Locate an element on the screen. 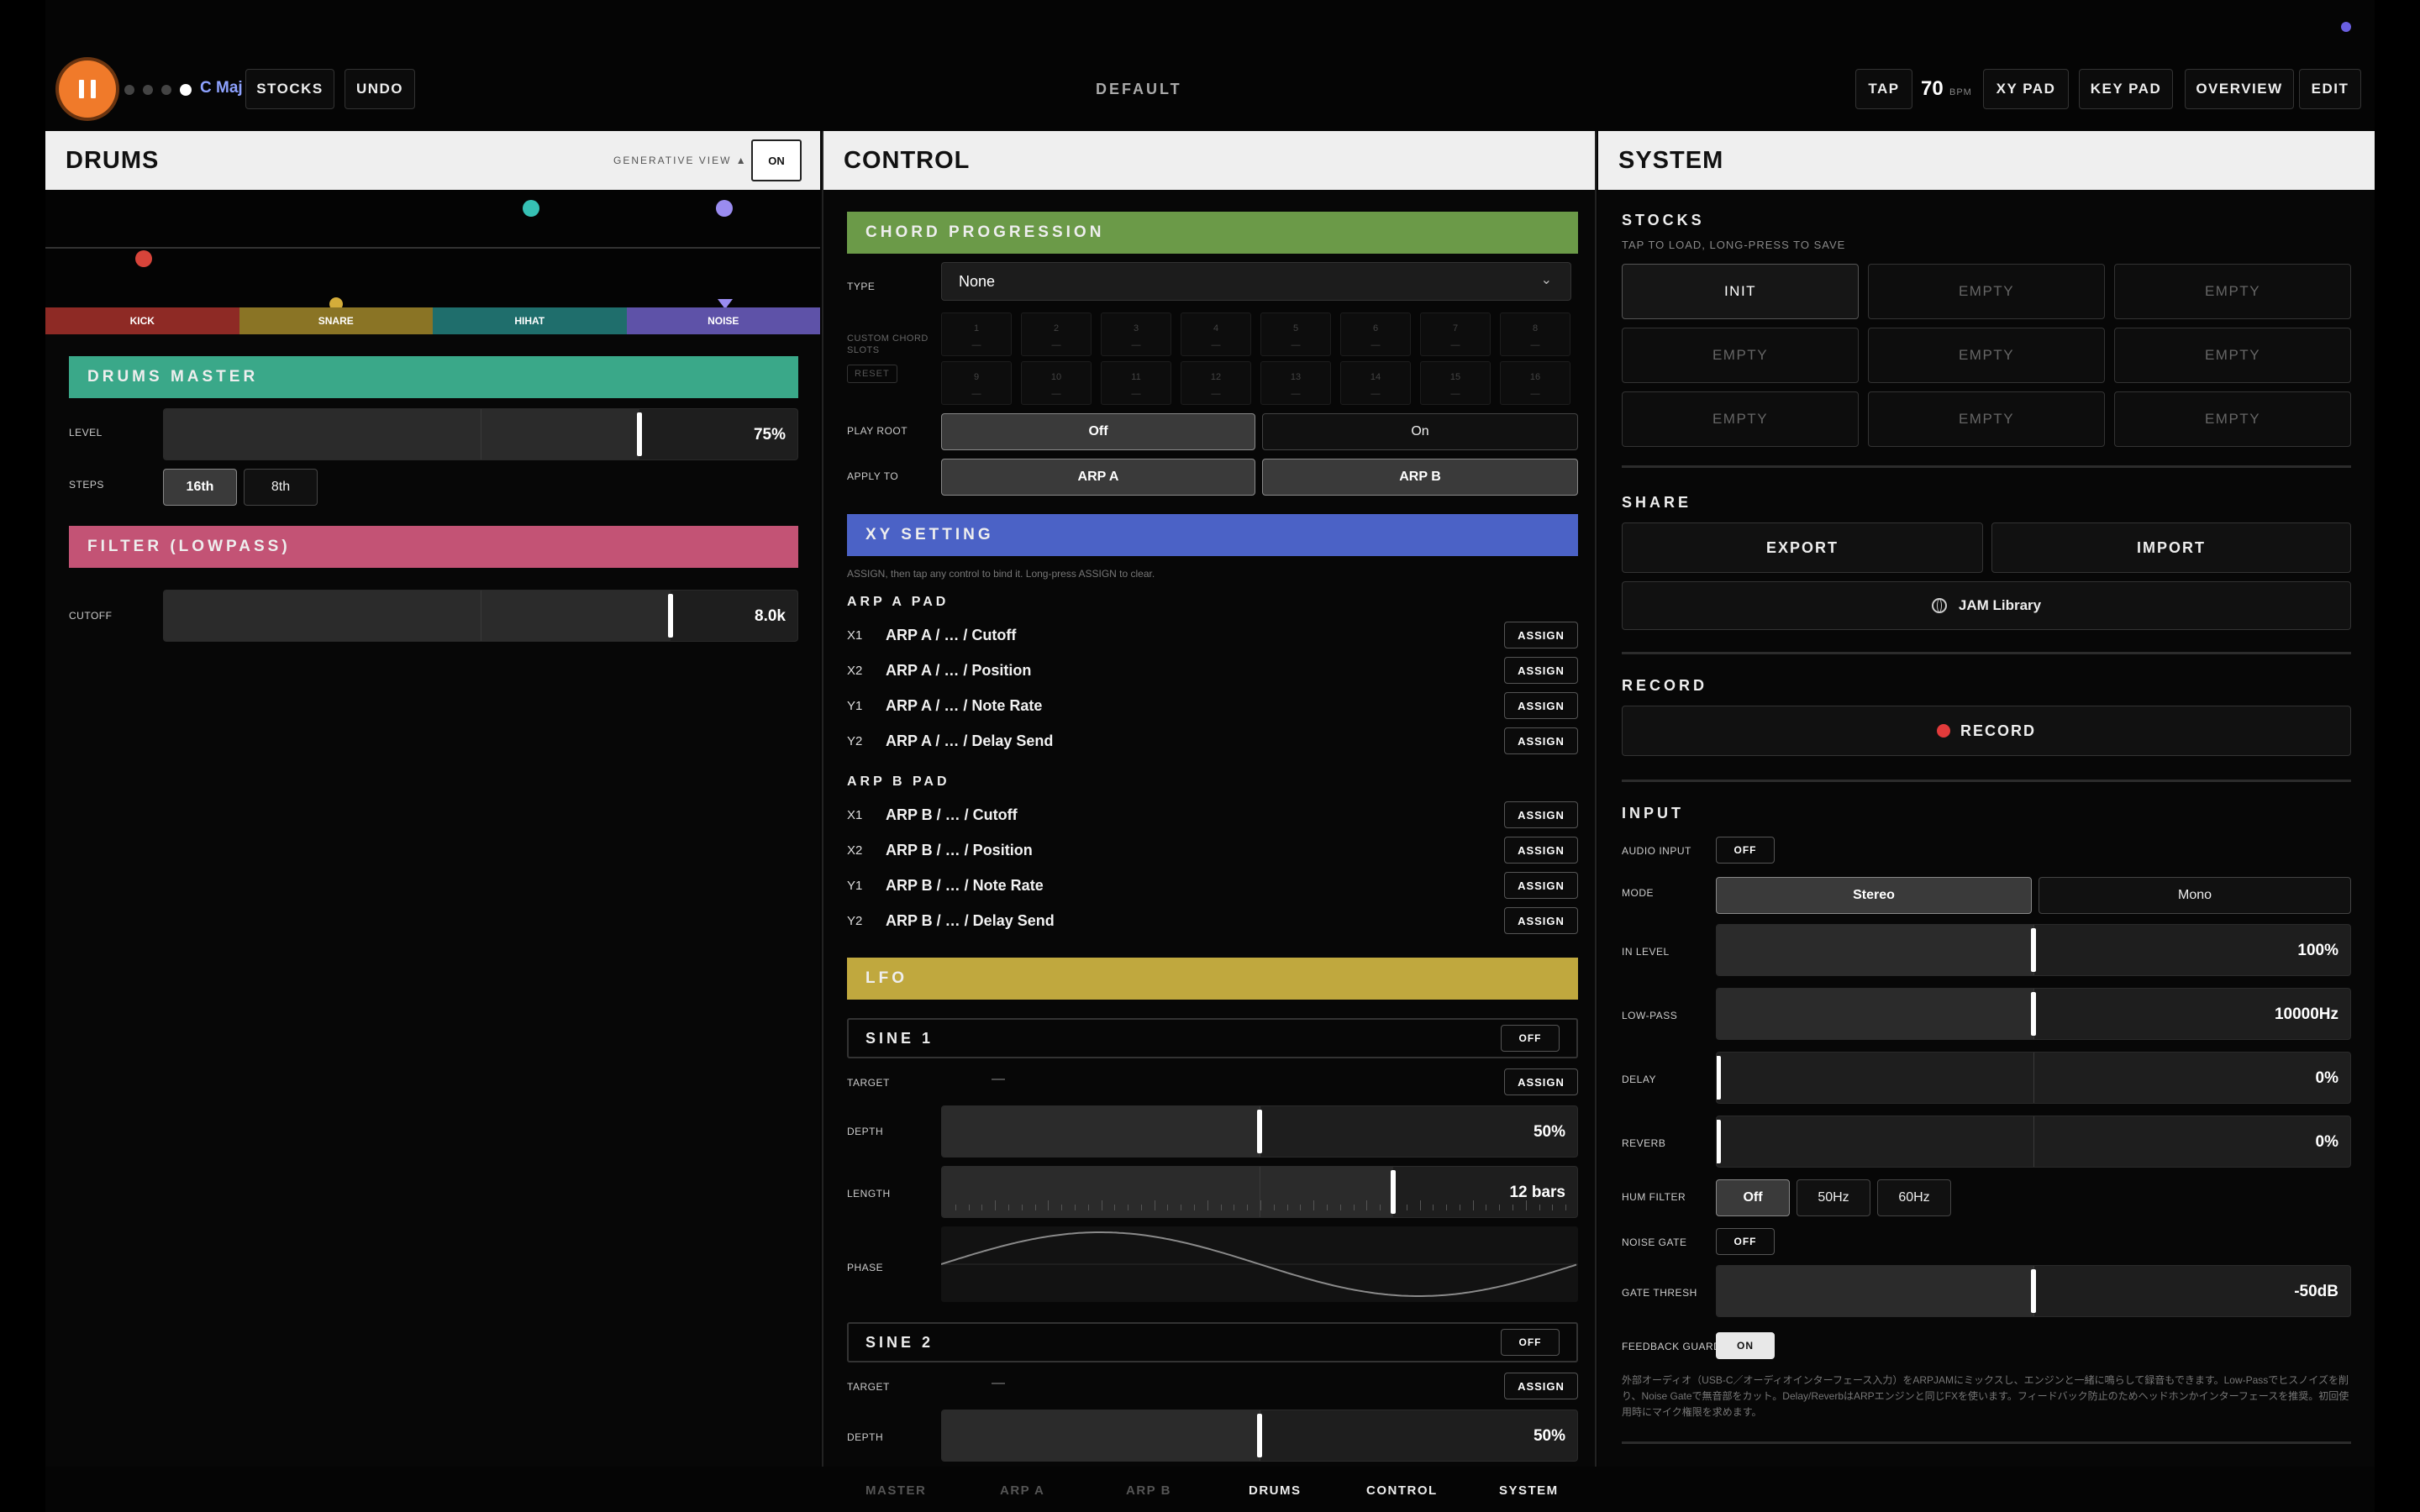 The height and width of the screenshot is (1512, 2420). nav-master: MASTER is located at coordinates (896, 1490).